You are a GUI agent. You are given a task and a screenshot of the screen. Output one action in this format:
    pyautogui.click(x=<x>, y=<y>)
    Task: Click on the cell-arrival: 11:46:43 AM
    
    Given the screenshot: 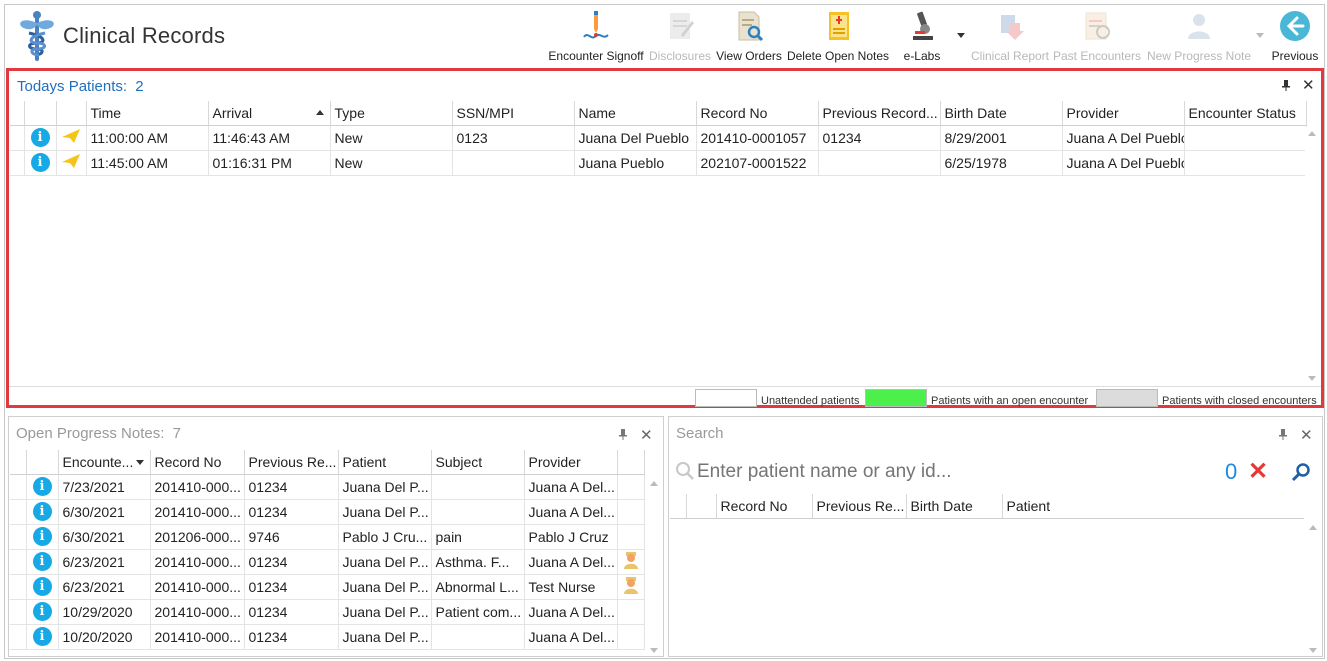 What is the action you would take?
    pyautogui.click(x=269, y=138)
    